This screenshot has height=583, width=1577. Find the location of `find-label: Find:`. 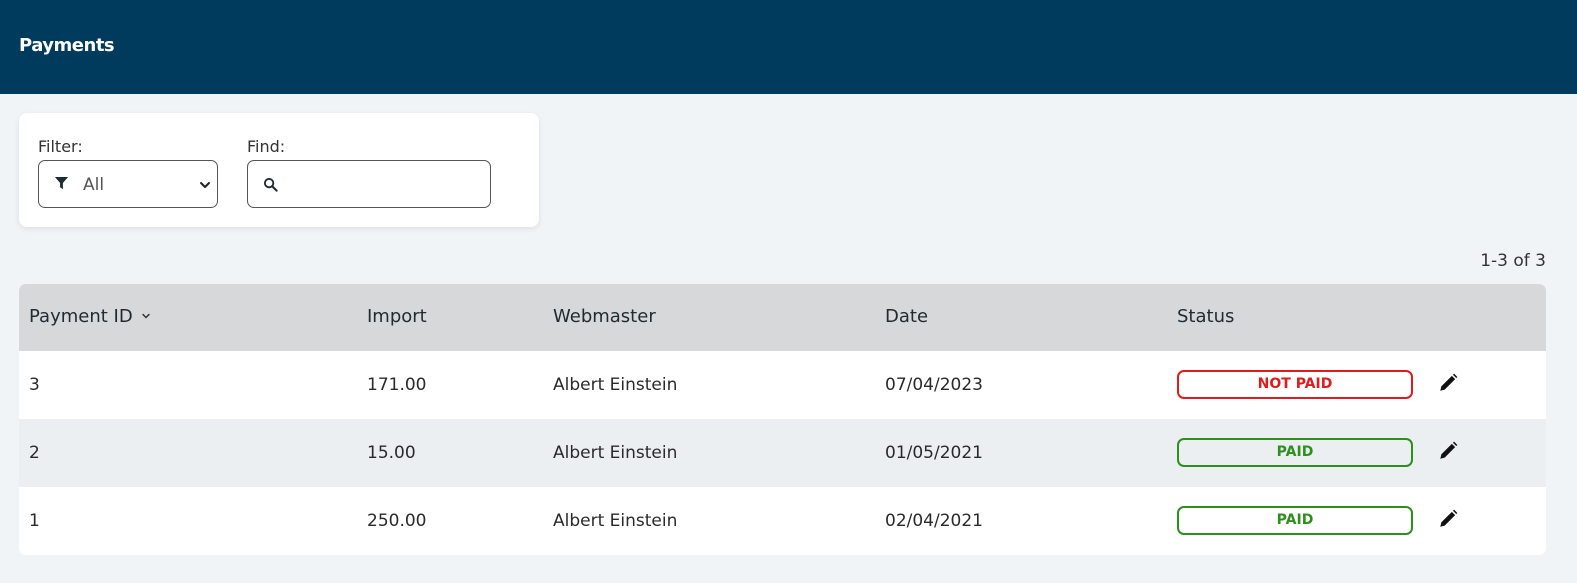

find-label: Find: is located at coordinates (266, 146).